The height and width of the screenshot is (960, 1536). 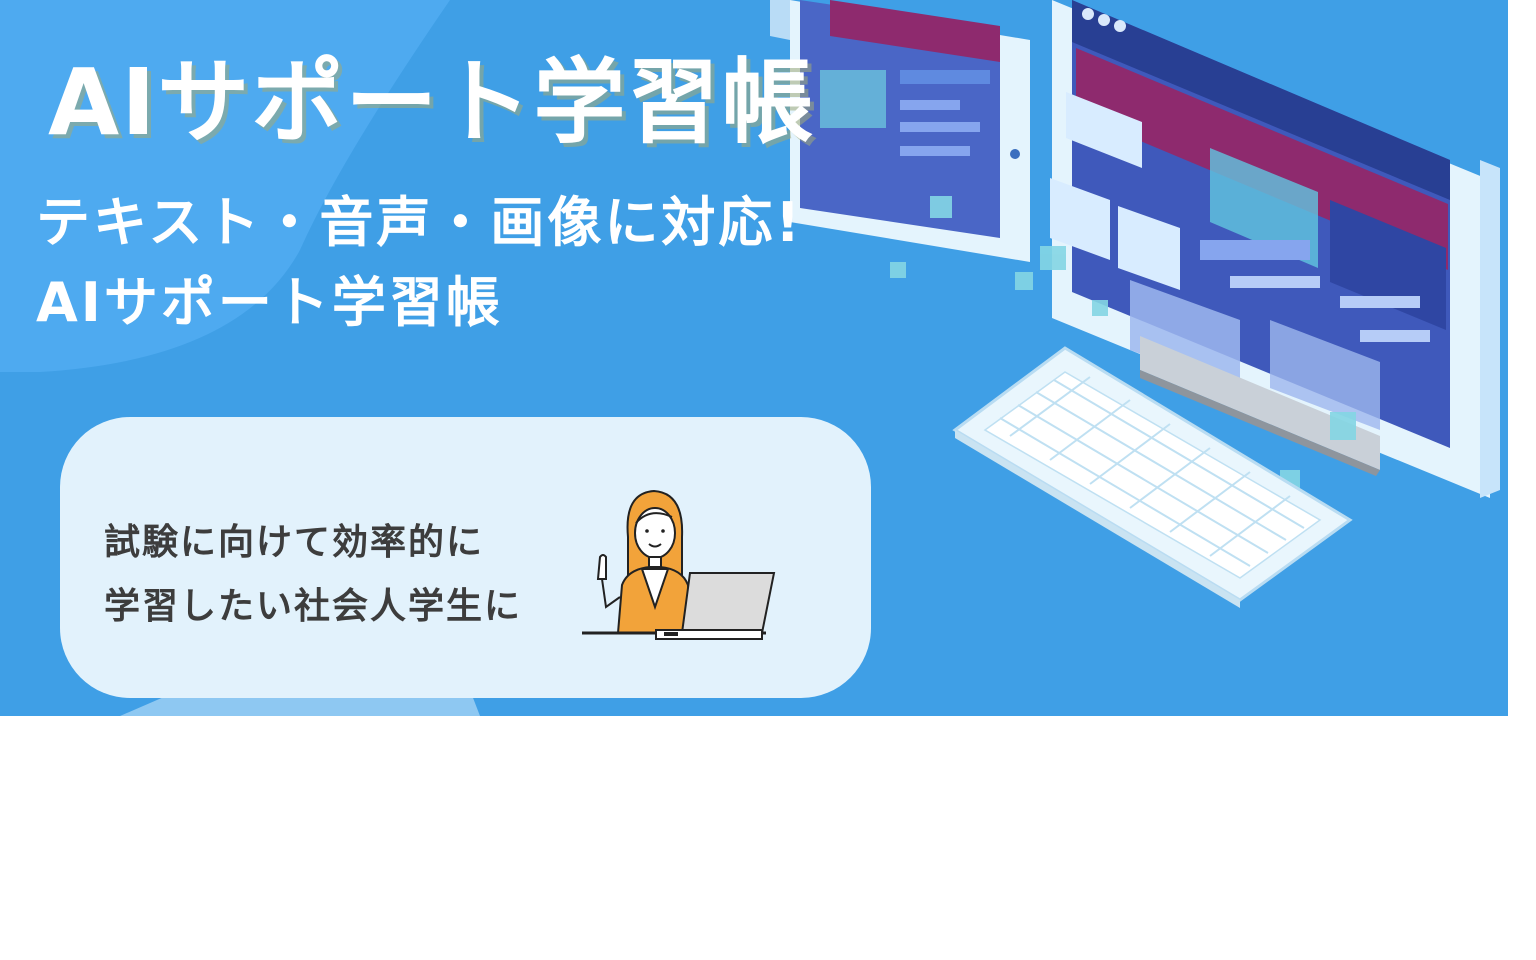 What do you see at coordinates (269, 302) in the screenshot?
I see `subtitle-line-2: AIサポート学習帳` at bounding box center [269, 302].